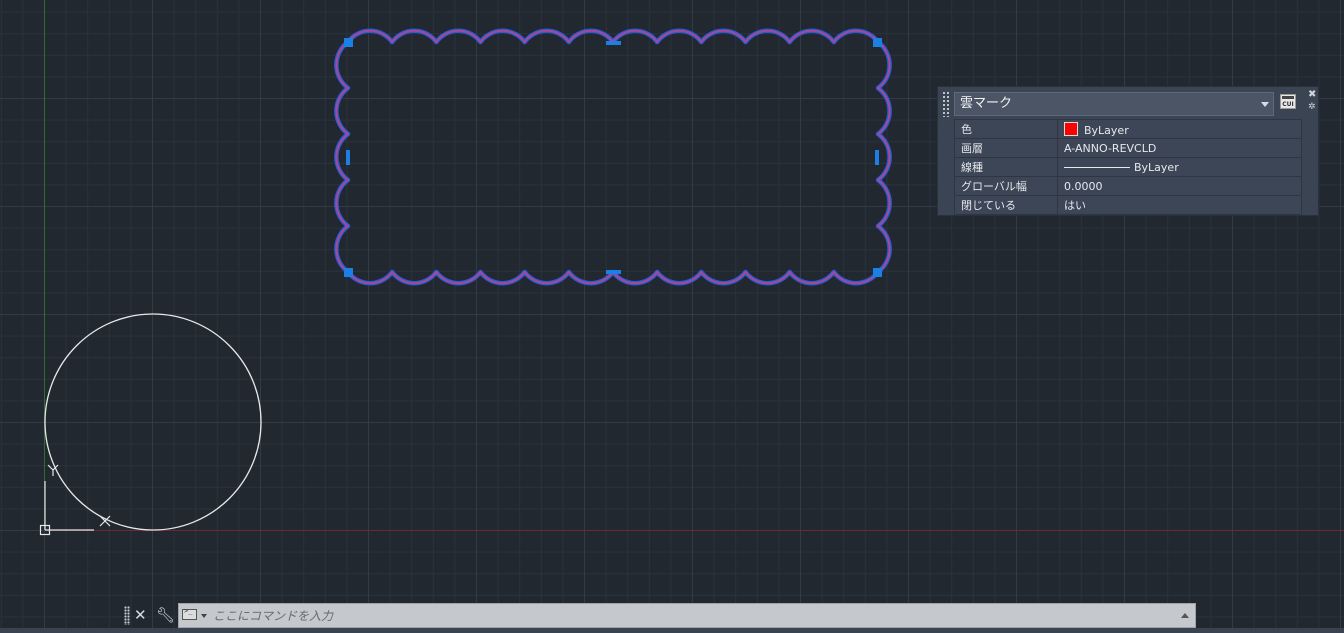 The width and height of the screenshot is (1344, 633). Describe the element at coordinates (75, 500) in the screenshot. I see `ucs-icon` at that location.